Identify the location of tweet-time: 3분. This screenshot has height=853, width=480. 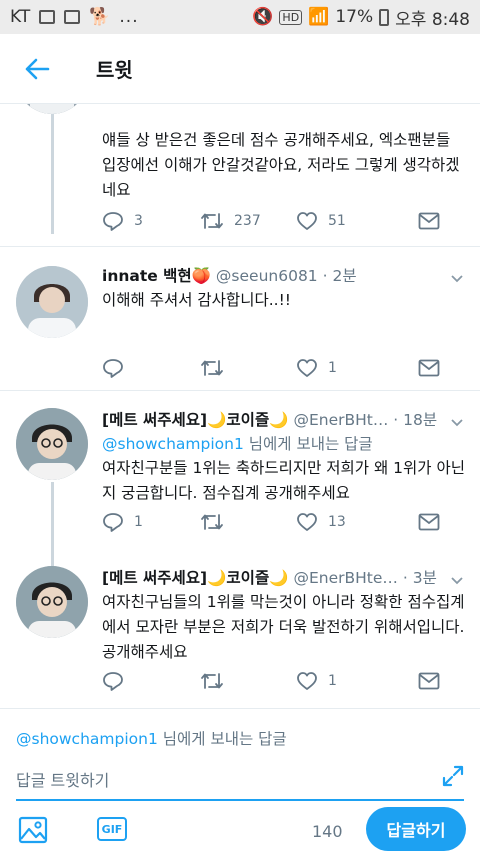
(424, 578).